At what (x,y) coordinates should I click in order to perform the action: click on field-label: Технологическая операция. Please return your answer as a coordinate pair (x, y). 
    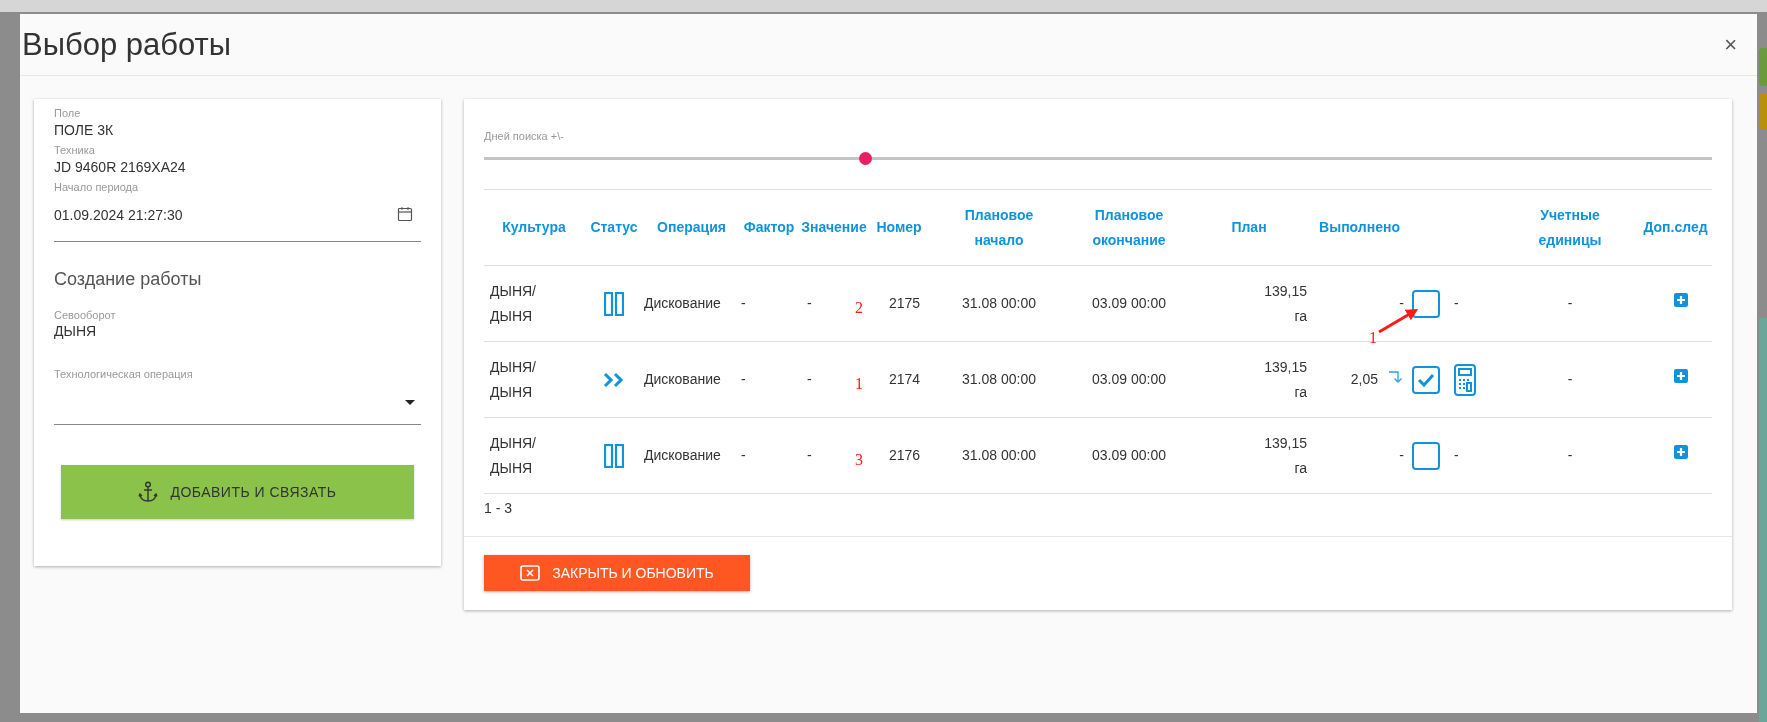
    Looking at the image, I should click on (124, 374).